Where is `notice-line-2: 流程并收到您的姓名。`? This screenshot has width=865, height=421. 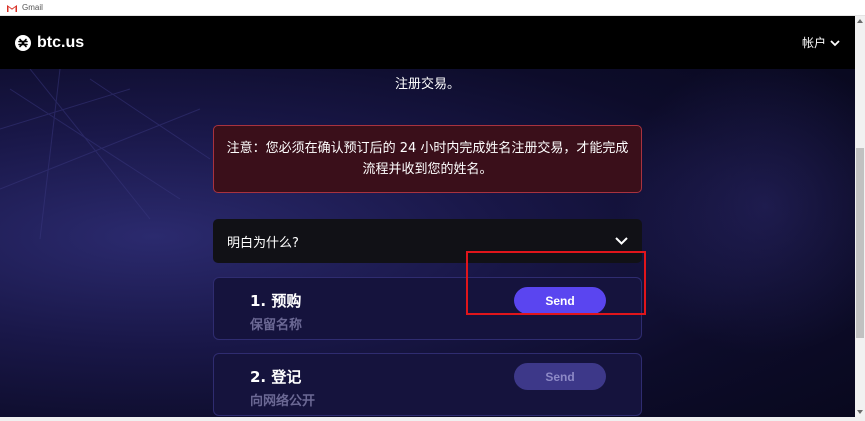 notice-line-2: 流程并收到您的姓名。 is located at coordinates (427, 169).